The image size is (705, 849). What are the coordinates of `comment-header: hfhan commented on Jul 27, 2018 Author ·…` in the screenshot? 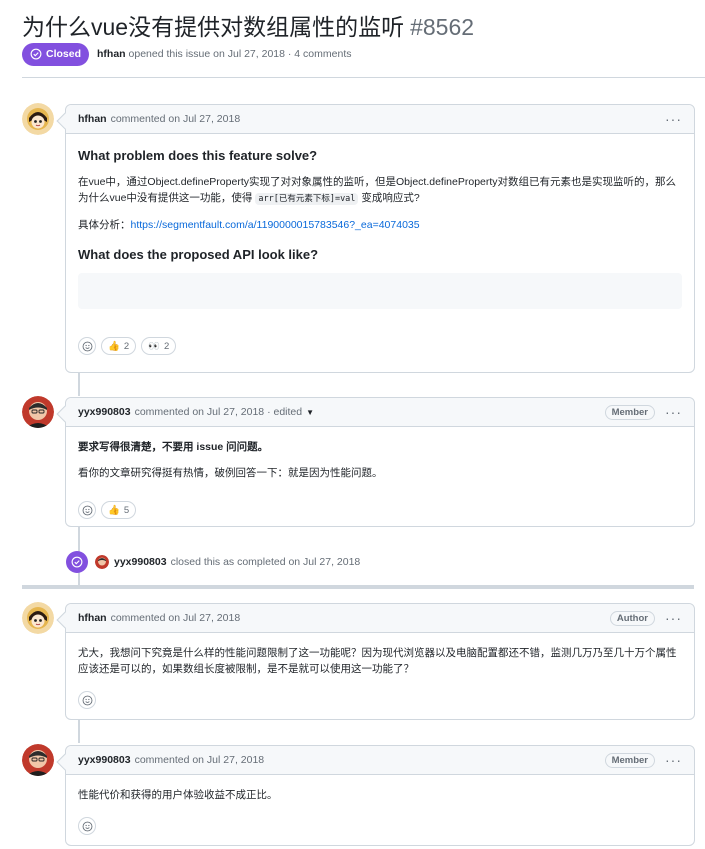 It's located at (380, 618).